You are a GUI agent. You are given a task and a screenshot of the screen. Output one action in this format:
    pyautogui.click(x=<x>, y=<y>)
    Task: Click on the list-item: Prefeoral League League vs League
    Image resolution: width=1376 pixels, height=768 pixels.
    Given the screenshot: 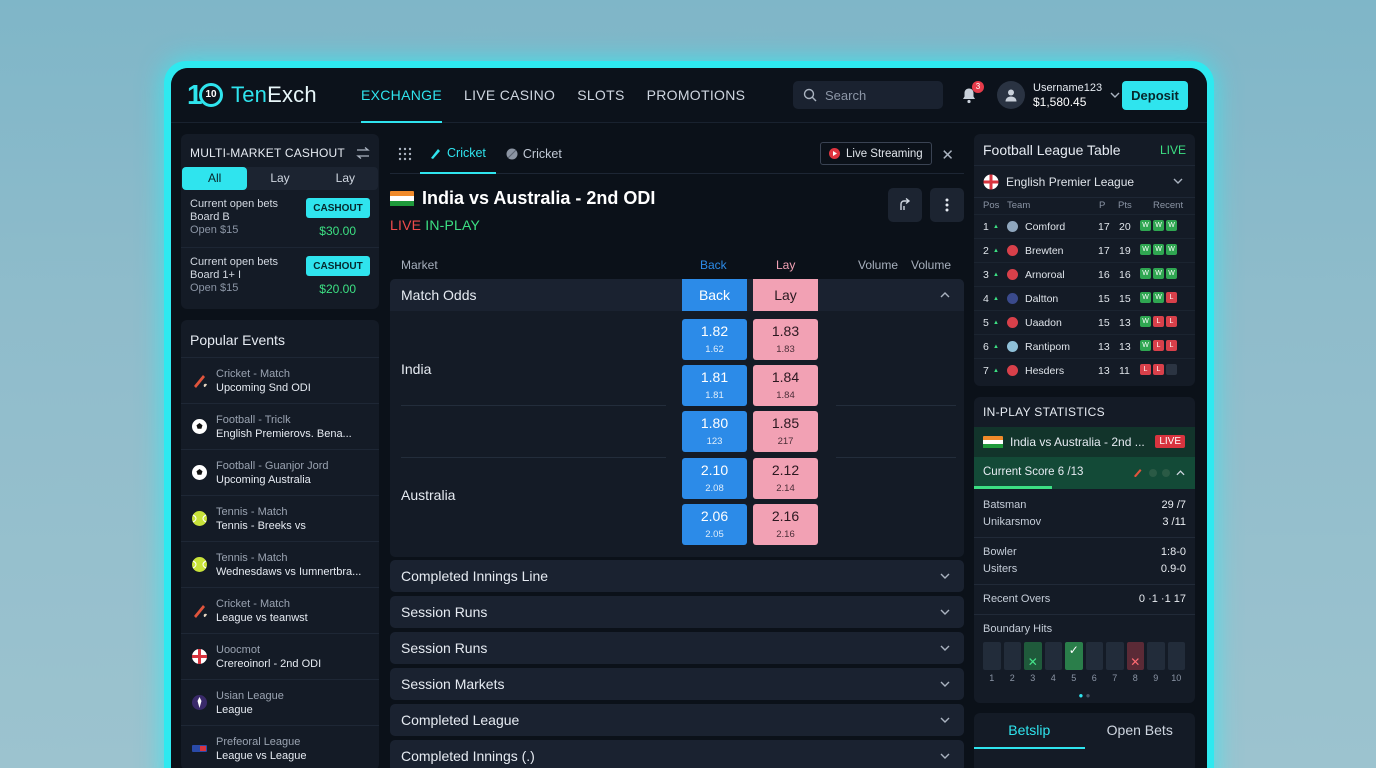 What is the action you would take?
    pyautogui.click(x=280, y=747)
    